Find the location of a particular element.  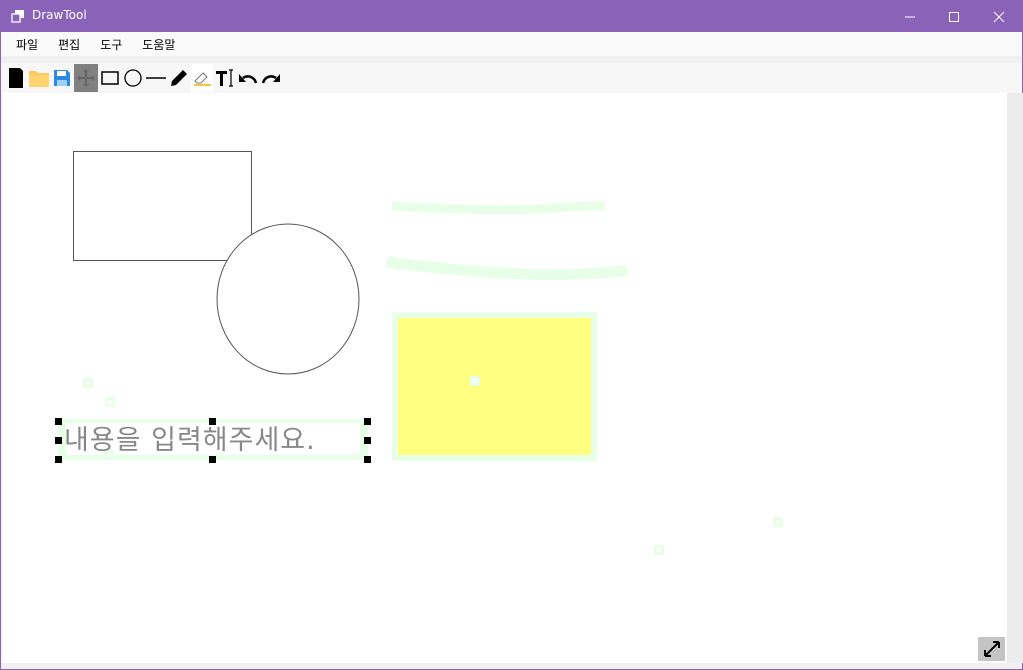

text-placeholder: 내용을 입력해주세요. is located at coordinates (190, 437).